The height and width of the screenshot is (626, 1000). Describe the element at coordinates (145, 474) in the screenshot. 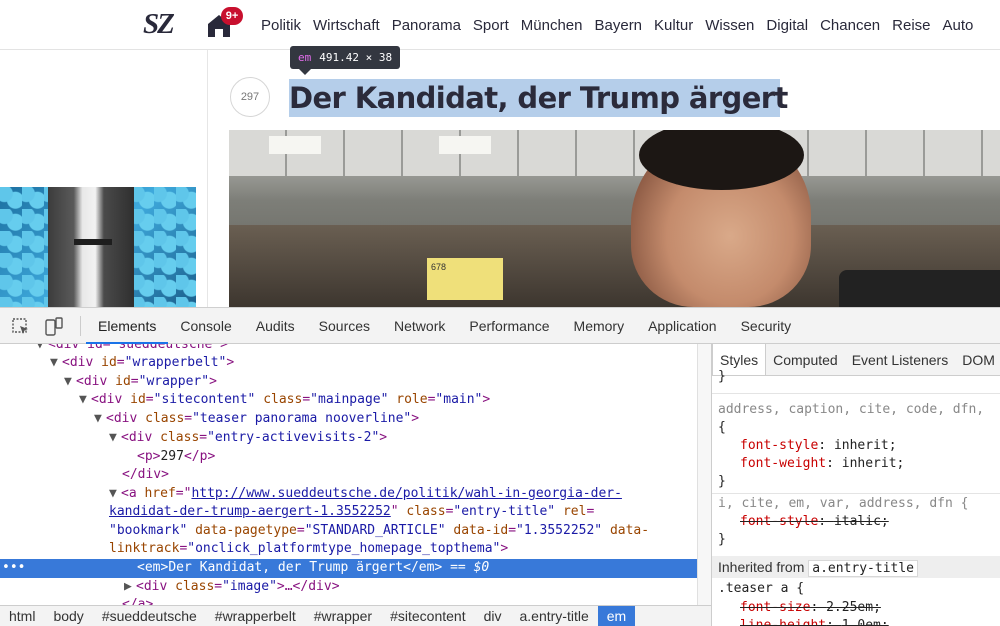

I see `dom-tag: </div>` at that location.